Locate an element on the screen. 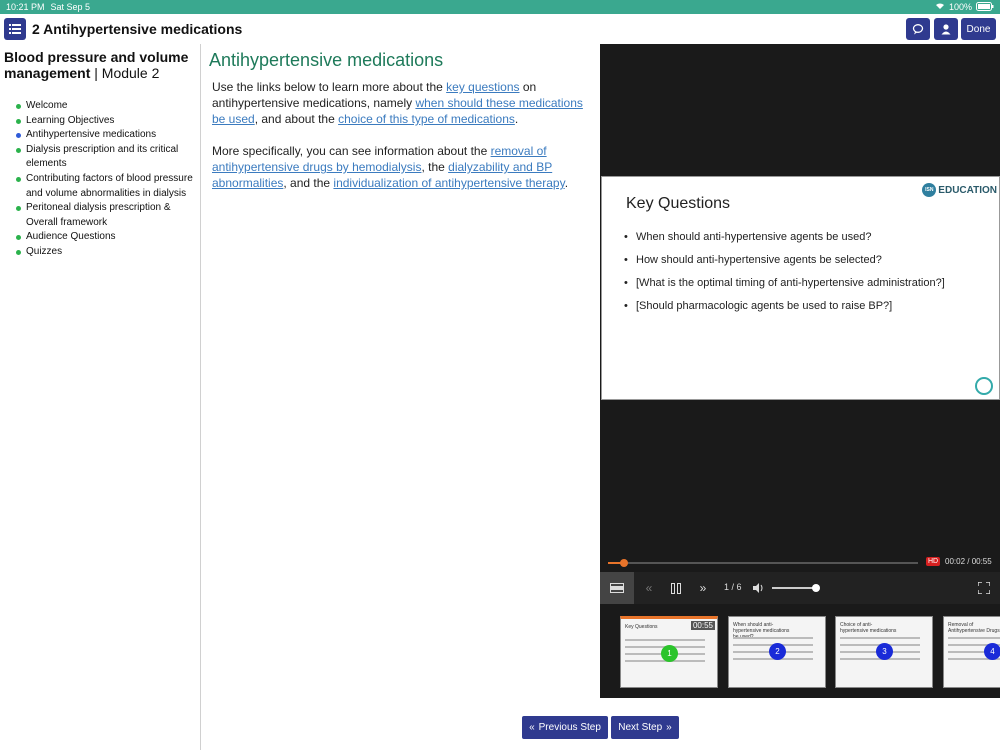  fullscreen-button is located at coordinates (984, 588).